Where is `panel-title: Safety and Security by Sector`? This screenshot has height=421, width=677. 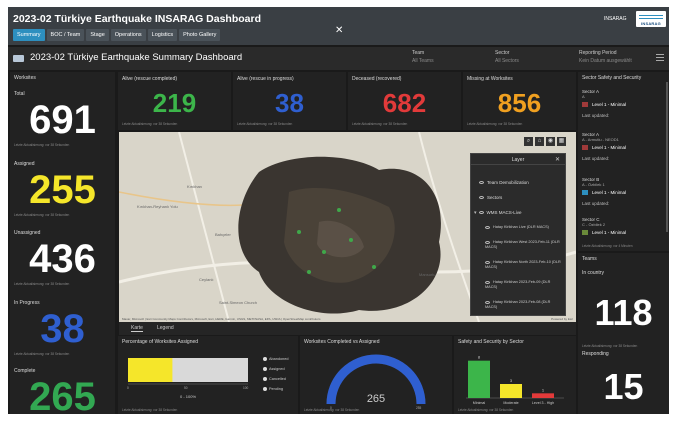
panel-title: Safety and Security by Sector is located at coordinates (491, 342).